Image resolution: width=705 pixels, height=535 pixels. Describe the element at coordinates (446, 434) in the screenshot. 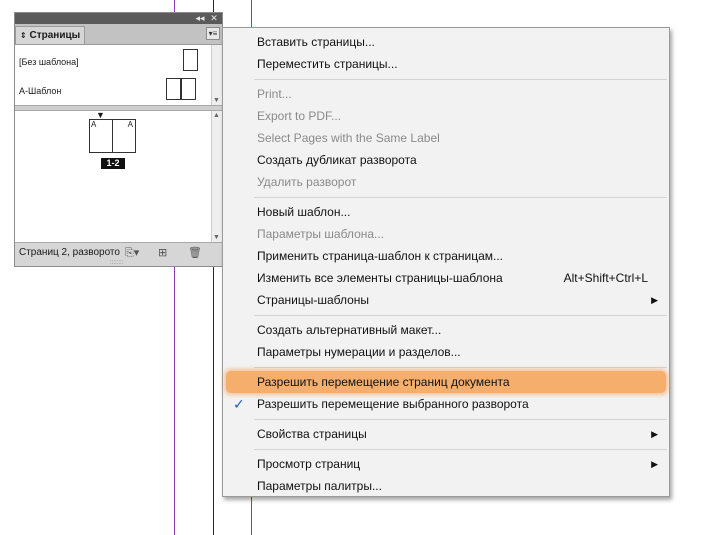

I see `menu-item-page-attributes: Свойства страницы ▶` at that location.